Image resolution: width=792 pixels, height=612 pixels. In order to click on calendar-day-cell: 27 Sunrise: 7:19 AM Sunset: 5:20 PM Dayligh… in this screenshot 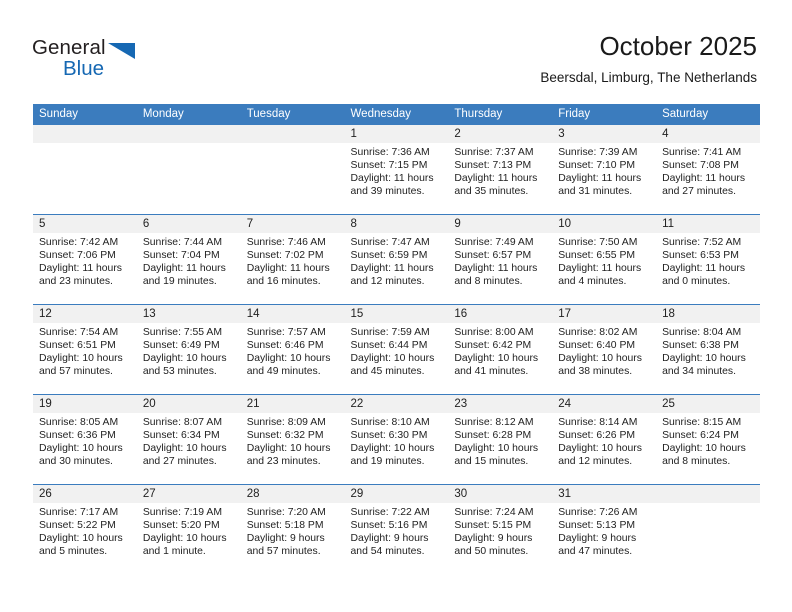, I will do `click(188, 529)`.